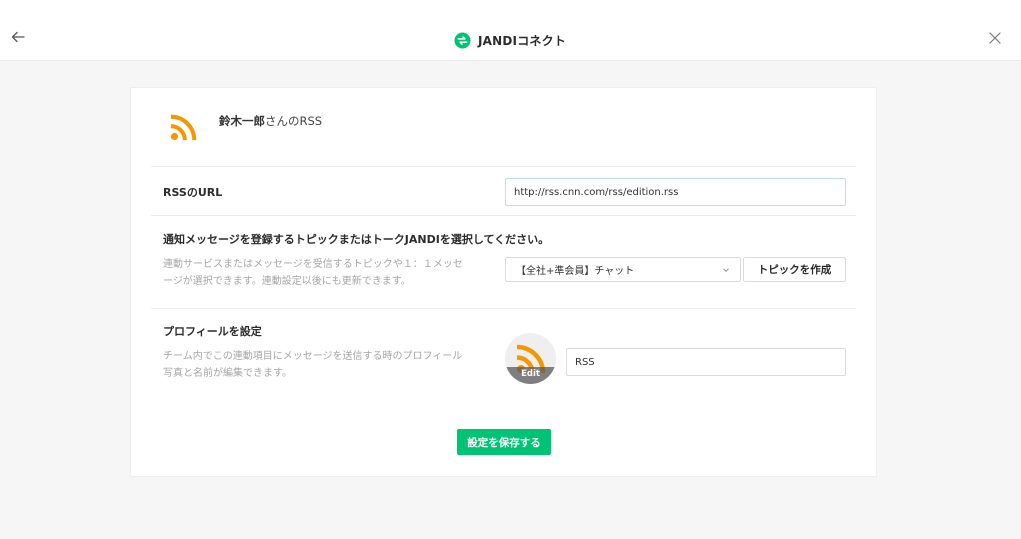 This screenshot has width=1021, height=539. Describe the element at coordinates (462, 40) in the screenshot. I see `jandi-connect-logo-icon` at that location.